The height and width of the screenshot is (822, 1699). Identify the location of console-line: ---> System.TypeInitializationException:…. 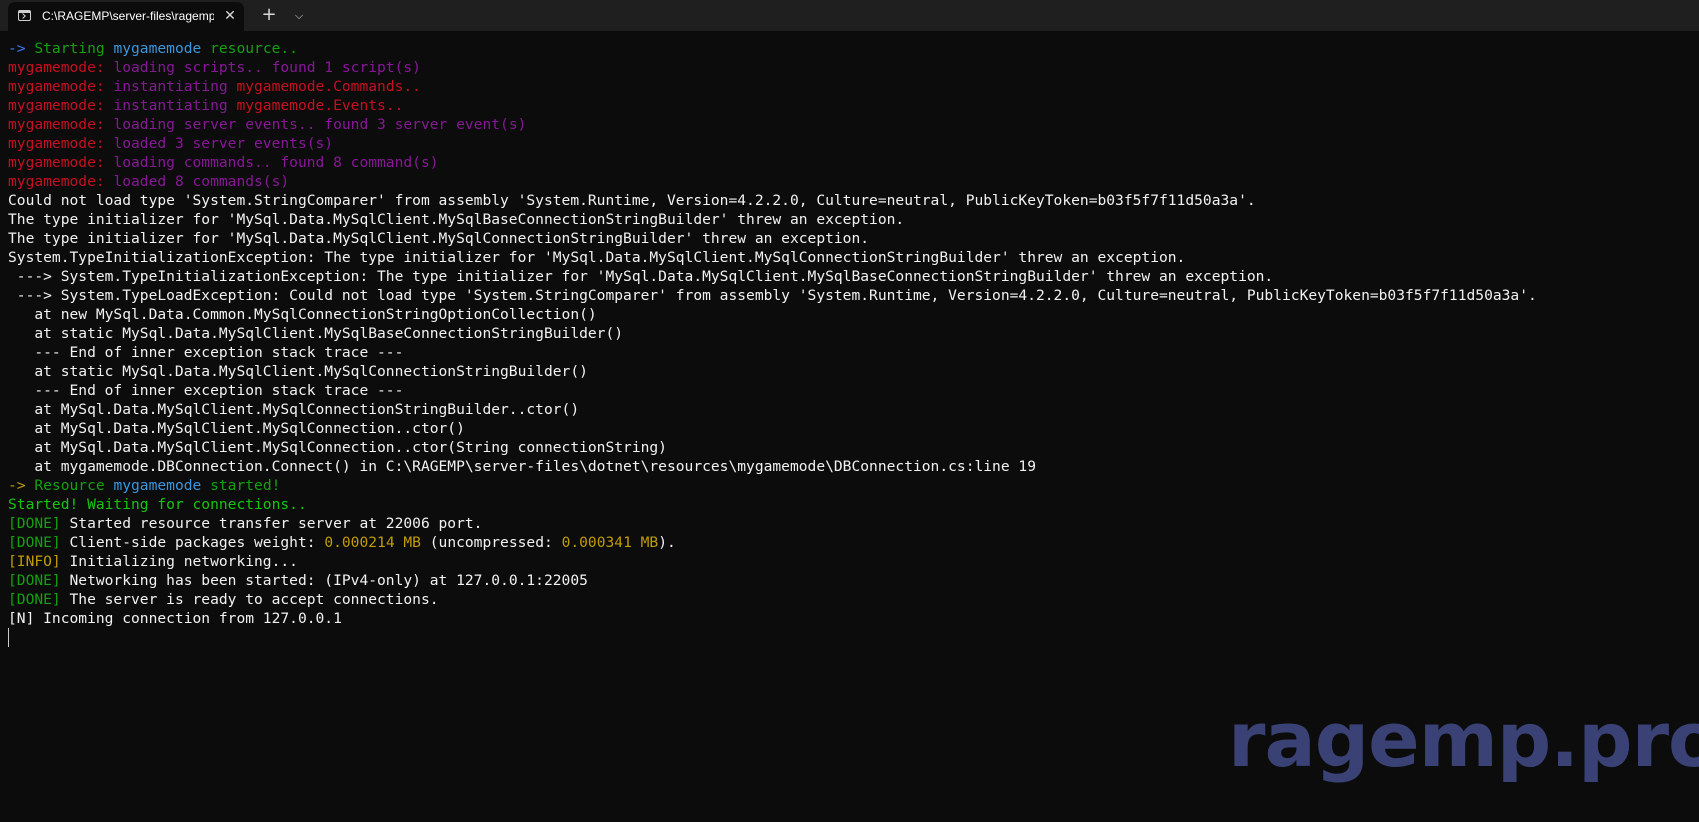
(853, 276).